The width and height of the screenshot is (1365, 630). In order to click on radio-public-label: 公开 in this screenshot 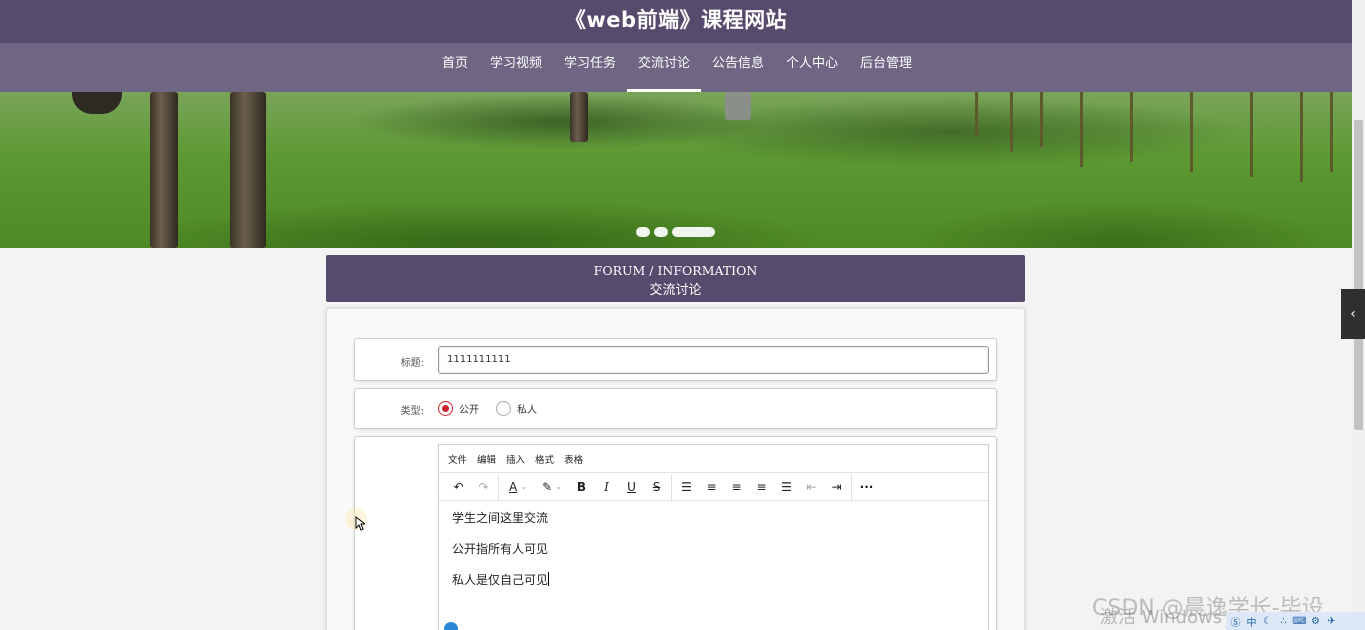, I will do `click(469, 408)`.